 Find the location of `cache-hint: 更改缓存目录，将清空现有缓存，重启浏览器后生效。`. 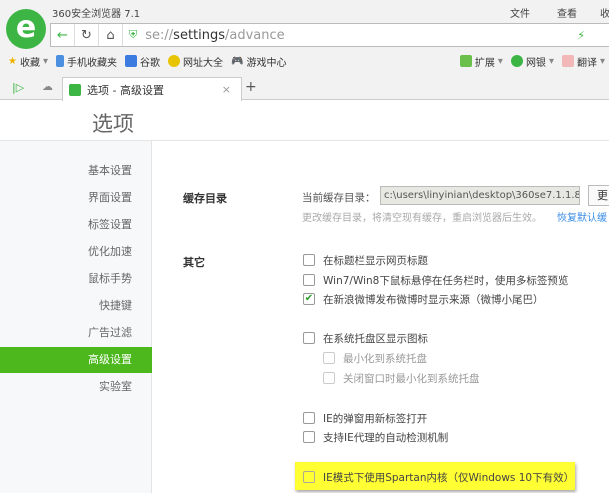

cache-hint: 更改缓存目录，将清空现有缓存，重启浏览器后生效。 is located at coordinates (422, 218).